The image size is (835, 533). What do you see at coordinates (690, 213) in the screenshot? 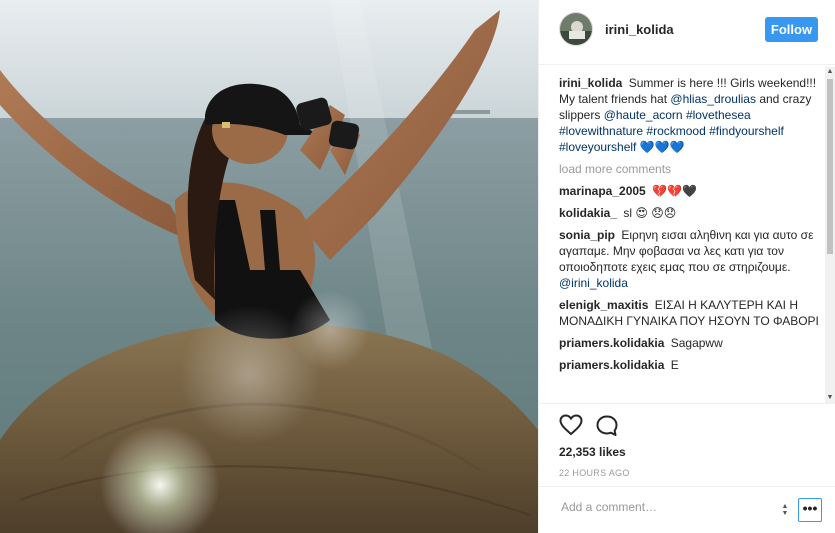
I see `comment: kolidakia_ sl 😍 😞😞` at bounding box center [690, 213].